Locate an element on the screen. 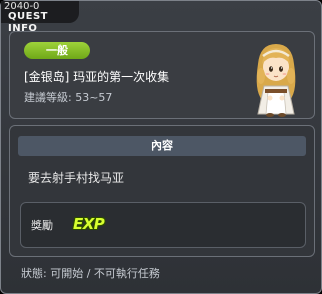  exp-icon: EXP is located at coordinates (89, 224).